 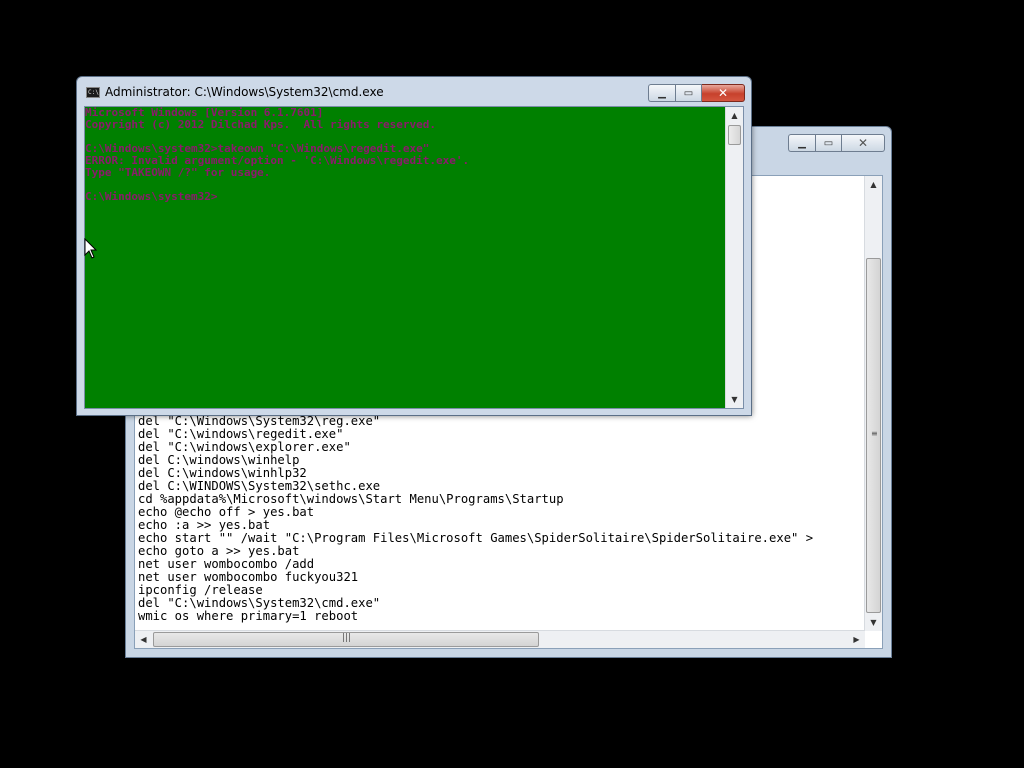 I want to click on cmd-scroll-thumb, so click(x=734, y=135).